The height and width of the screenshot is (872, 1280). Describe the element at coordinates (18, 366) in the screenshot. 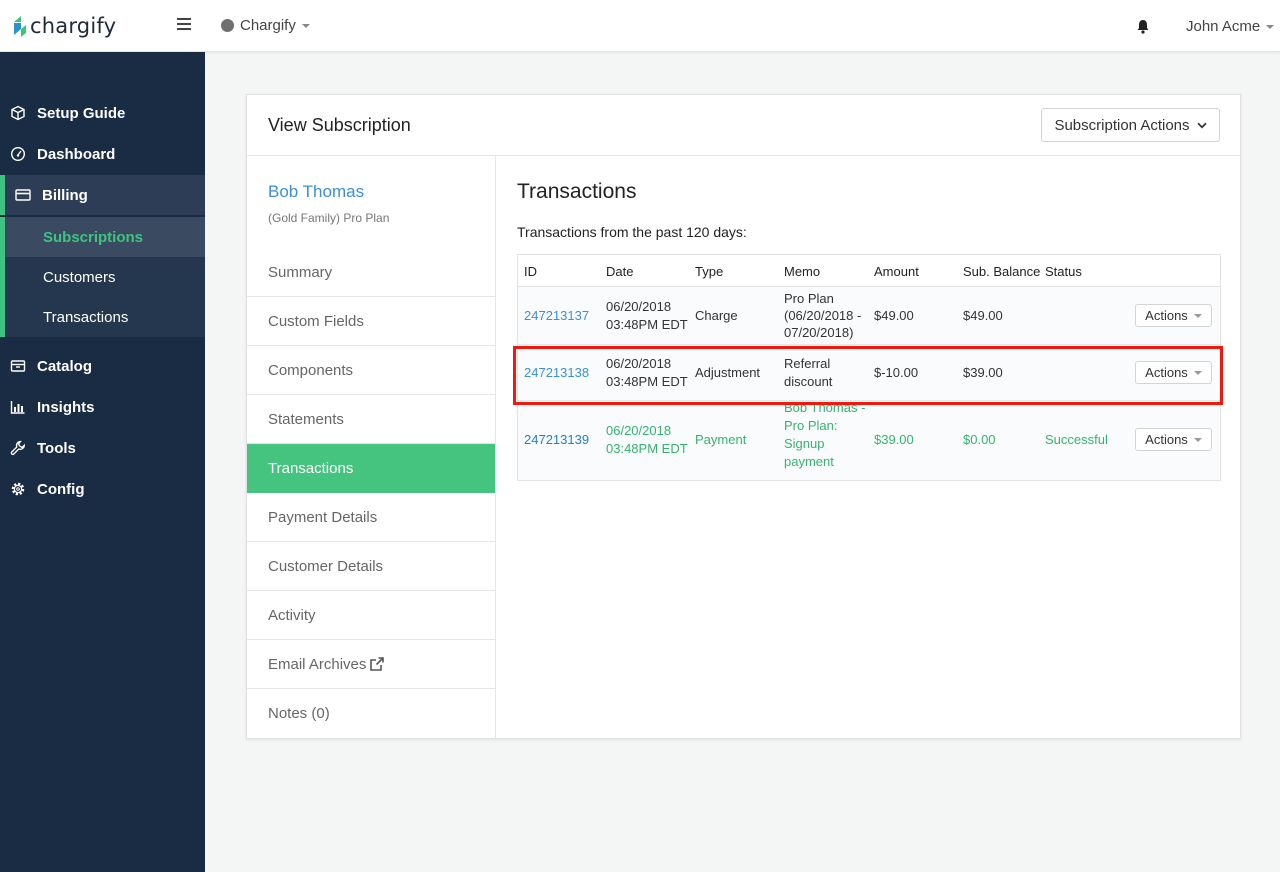

I see `box-icon` at that location.